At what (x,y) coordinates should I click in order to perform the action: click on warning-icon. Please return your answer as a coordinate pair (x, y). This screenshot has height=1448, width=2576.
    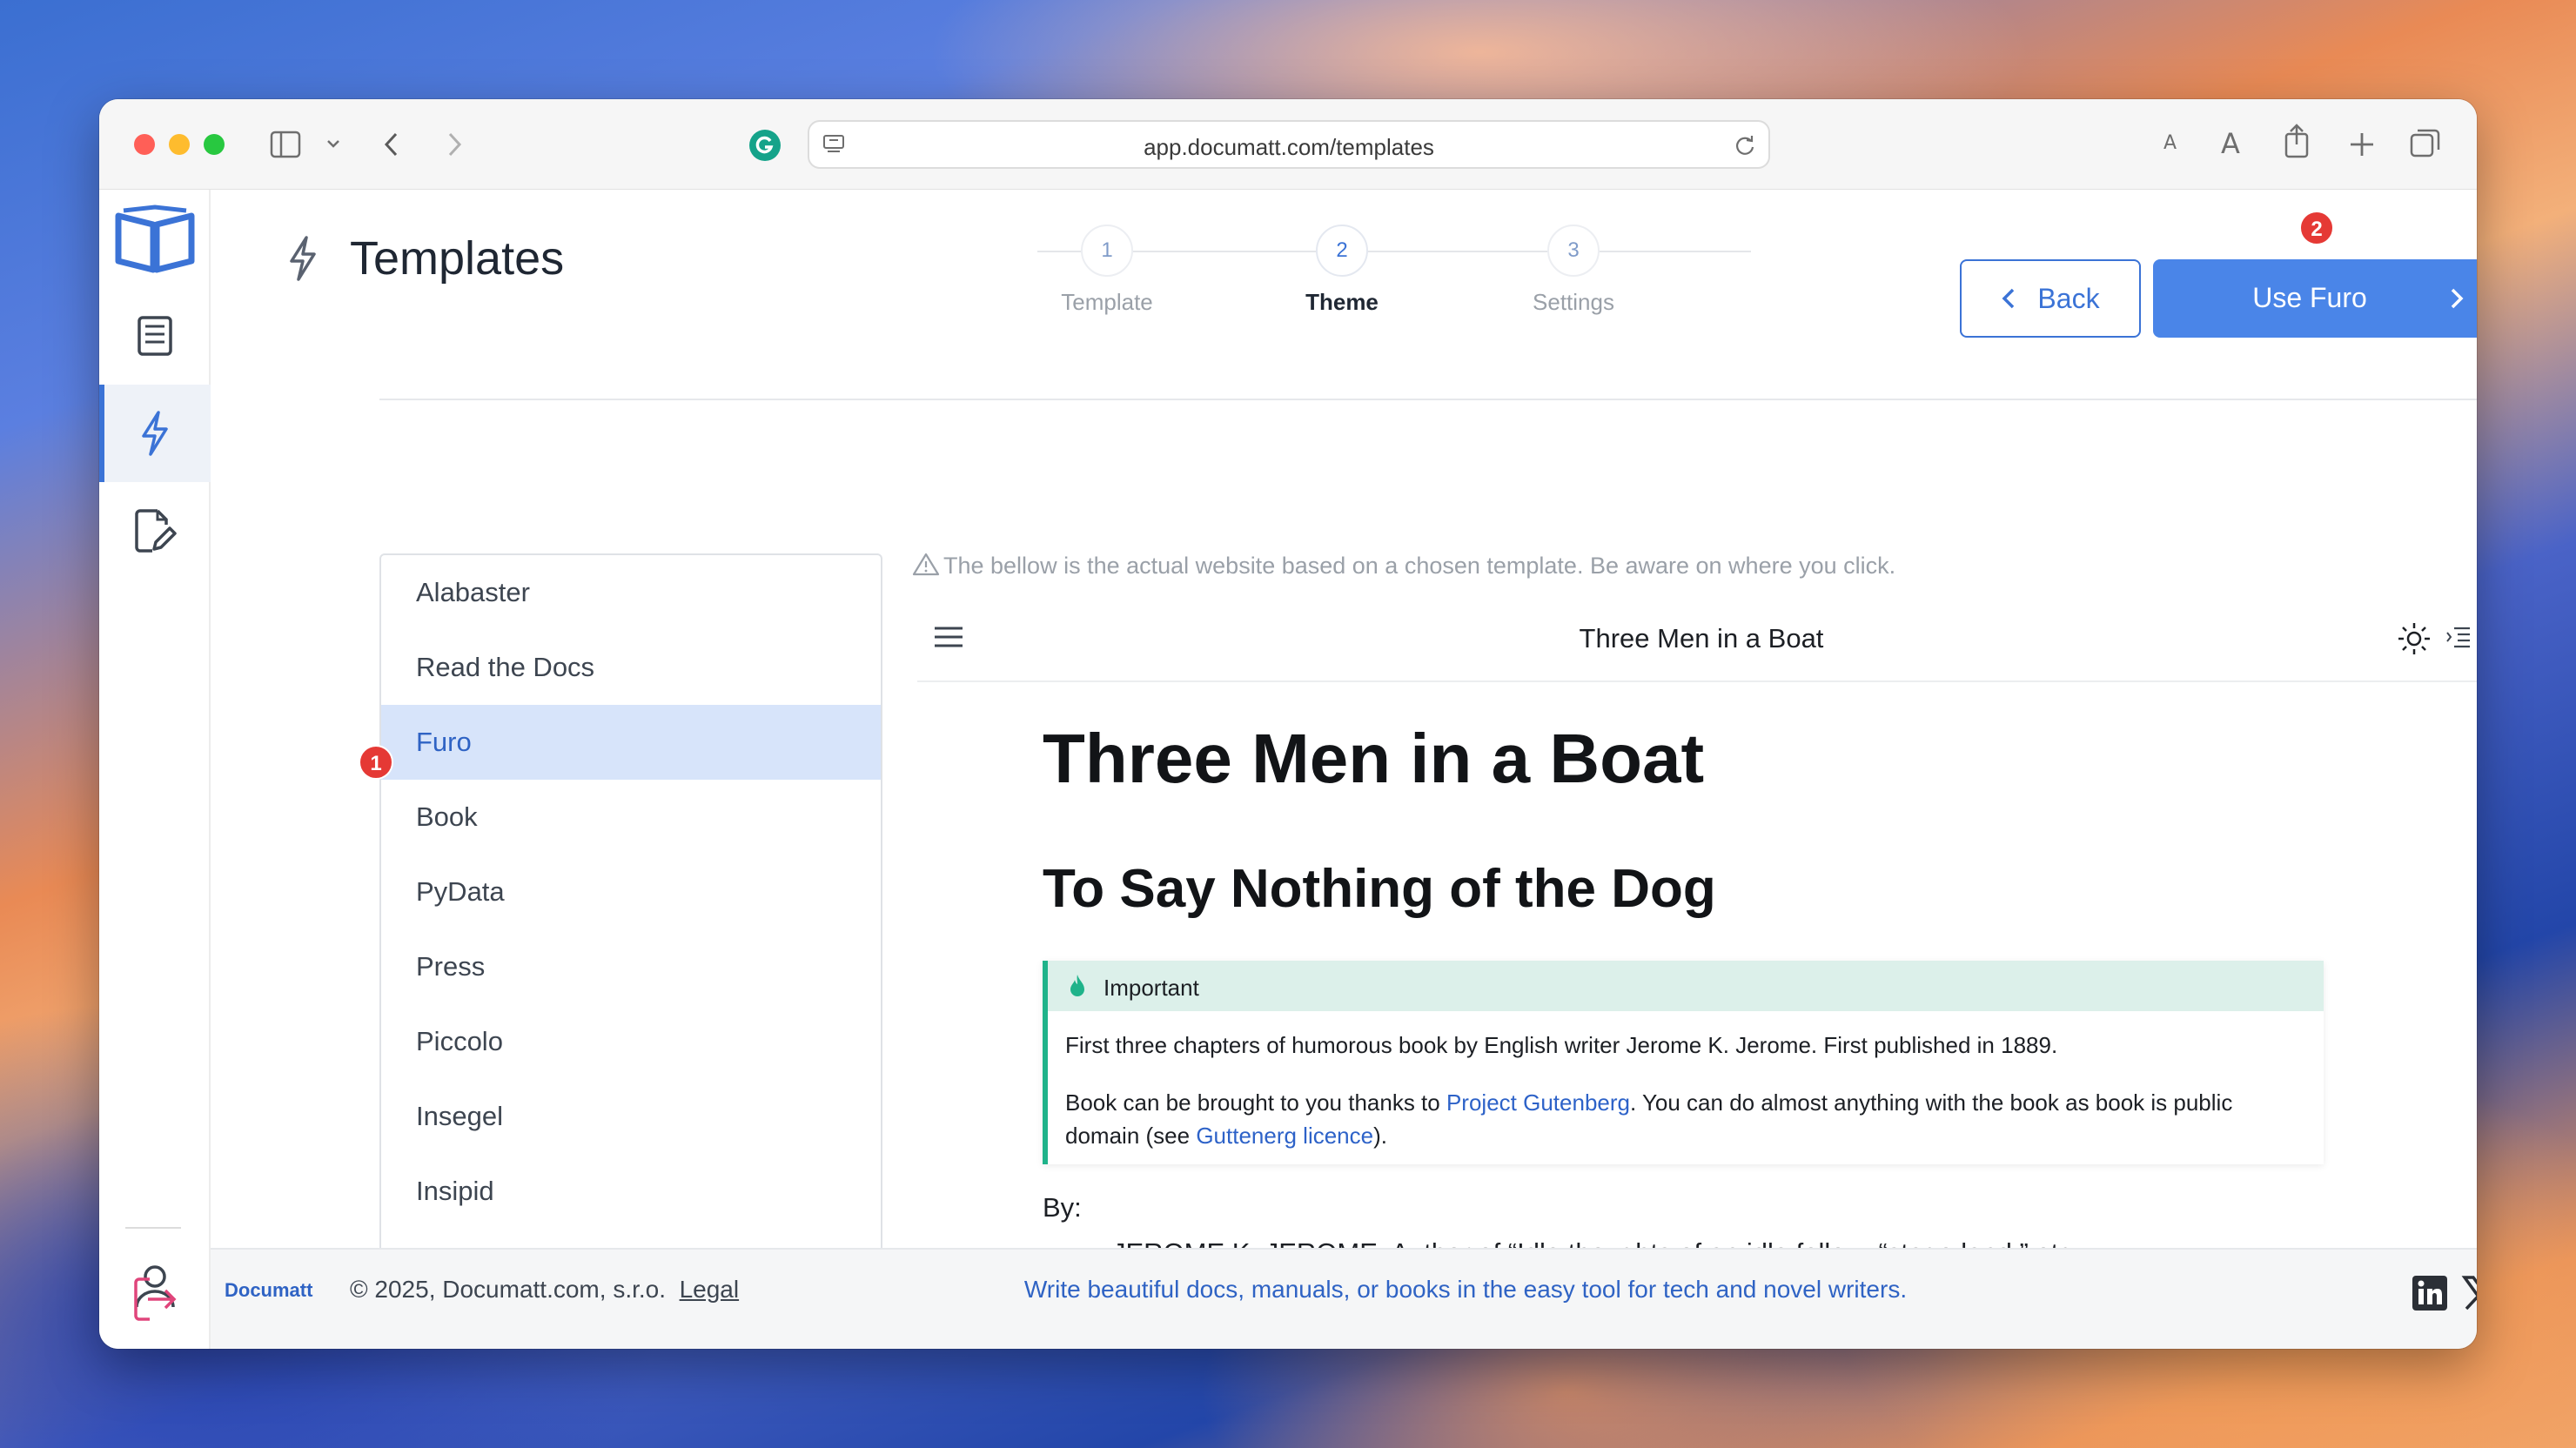
    Looking at the image, I should click on (926, 564).